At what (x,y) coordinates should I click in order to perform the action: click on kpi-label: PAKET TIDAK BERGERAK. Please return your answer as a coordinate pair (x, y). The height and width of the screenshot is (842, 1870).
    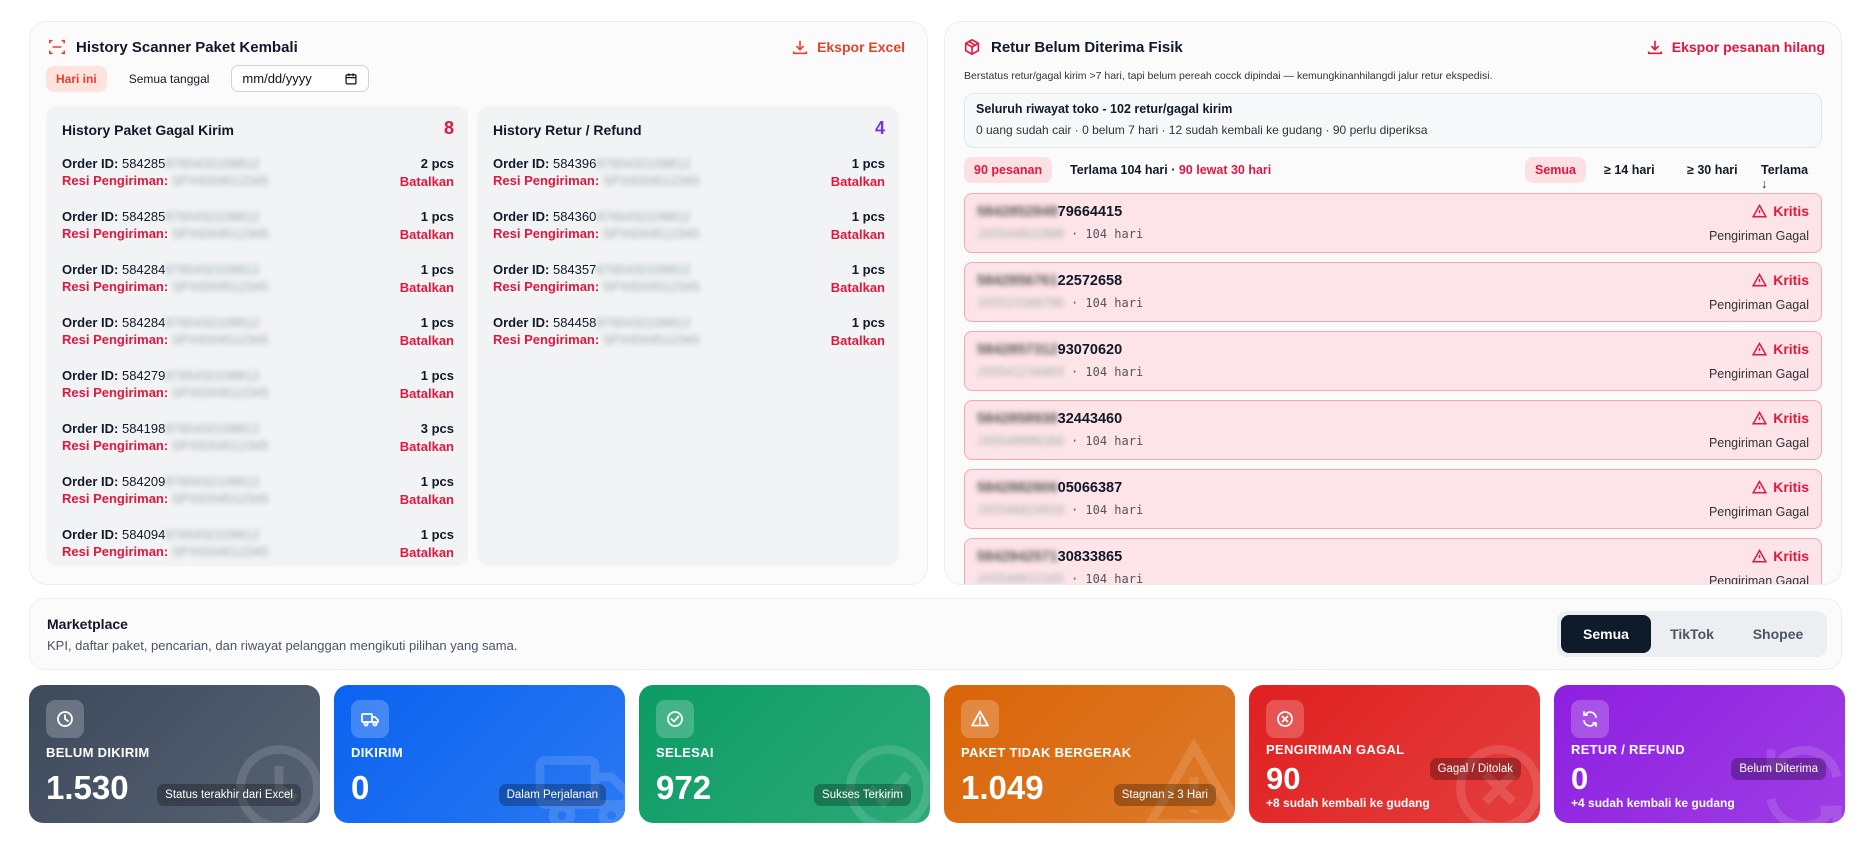
    Looking at the image, I should click on (1046, 752).